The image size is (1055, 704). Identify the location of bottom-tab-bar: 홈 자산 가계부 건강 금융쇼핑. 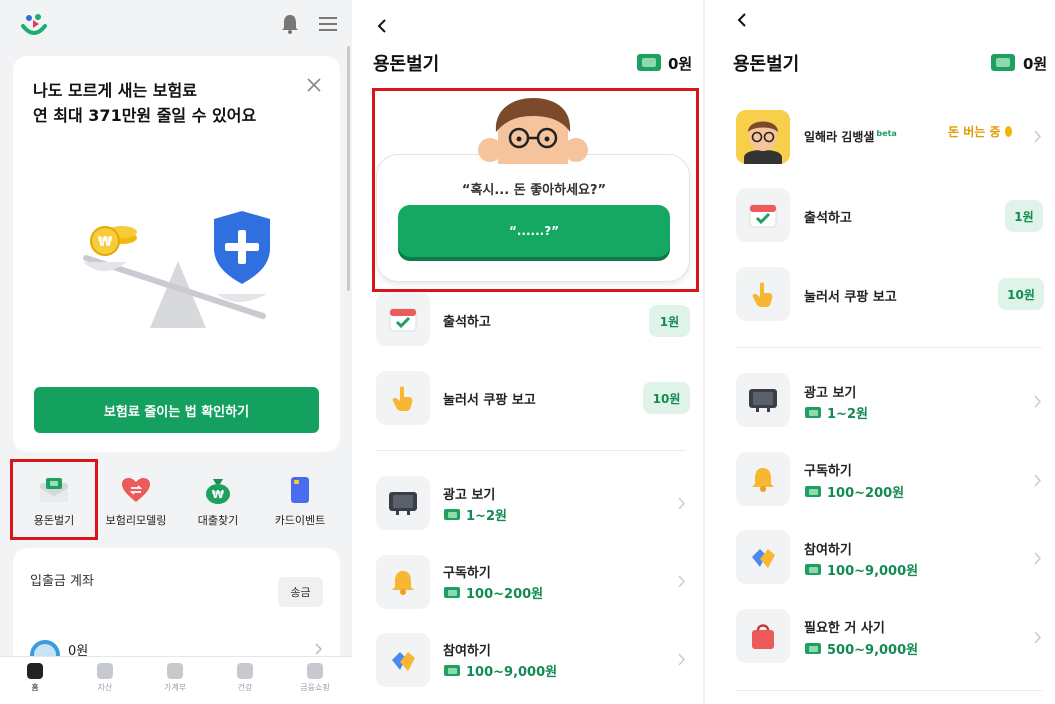
(176, 680).